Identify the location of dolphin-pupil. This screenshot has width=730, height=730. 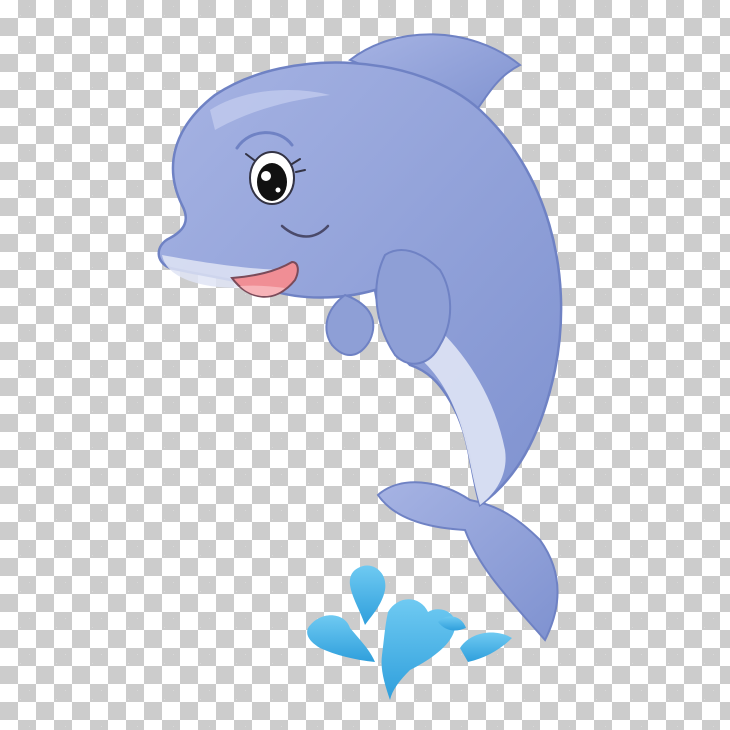
(272, 182).